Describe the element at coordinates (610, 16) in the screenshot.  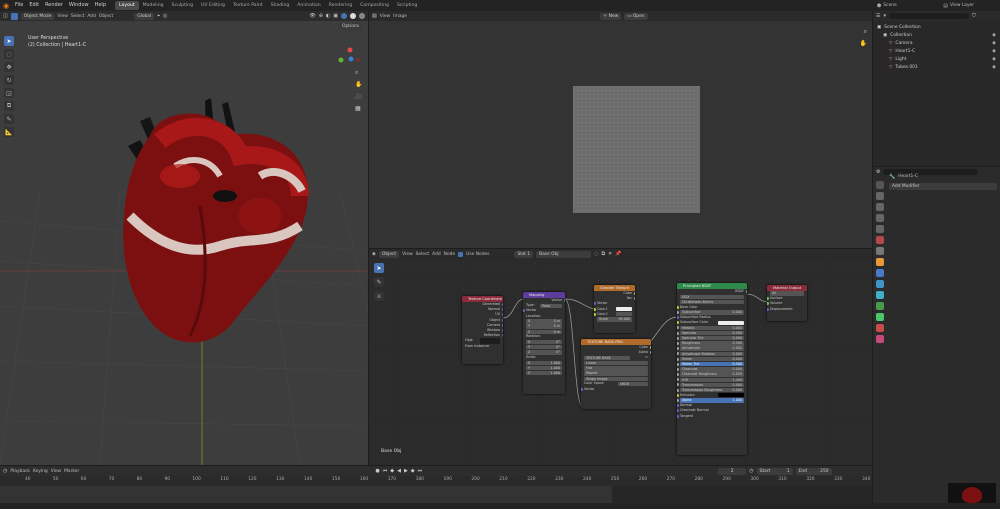
I see `new-image-button: ＋ New` at that location.